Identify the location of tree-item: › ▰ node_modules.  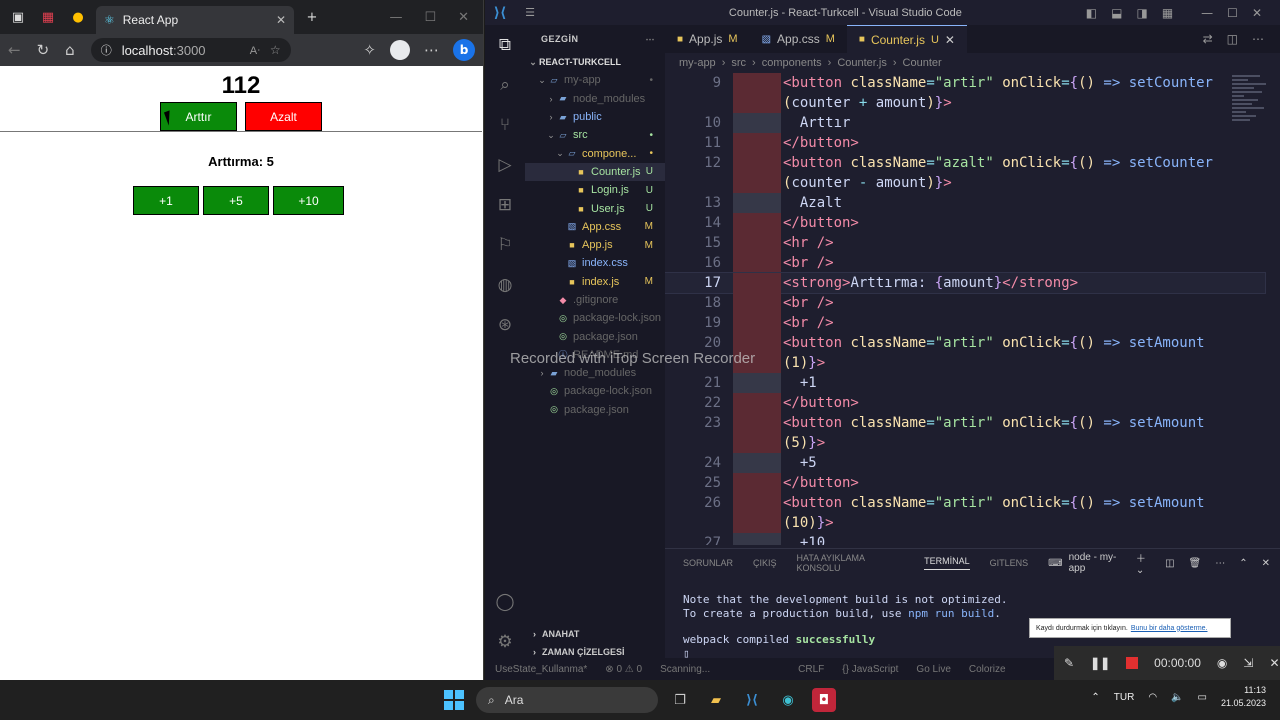
(595, 99).